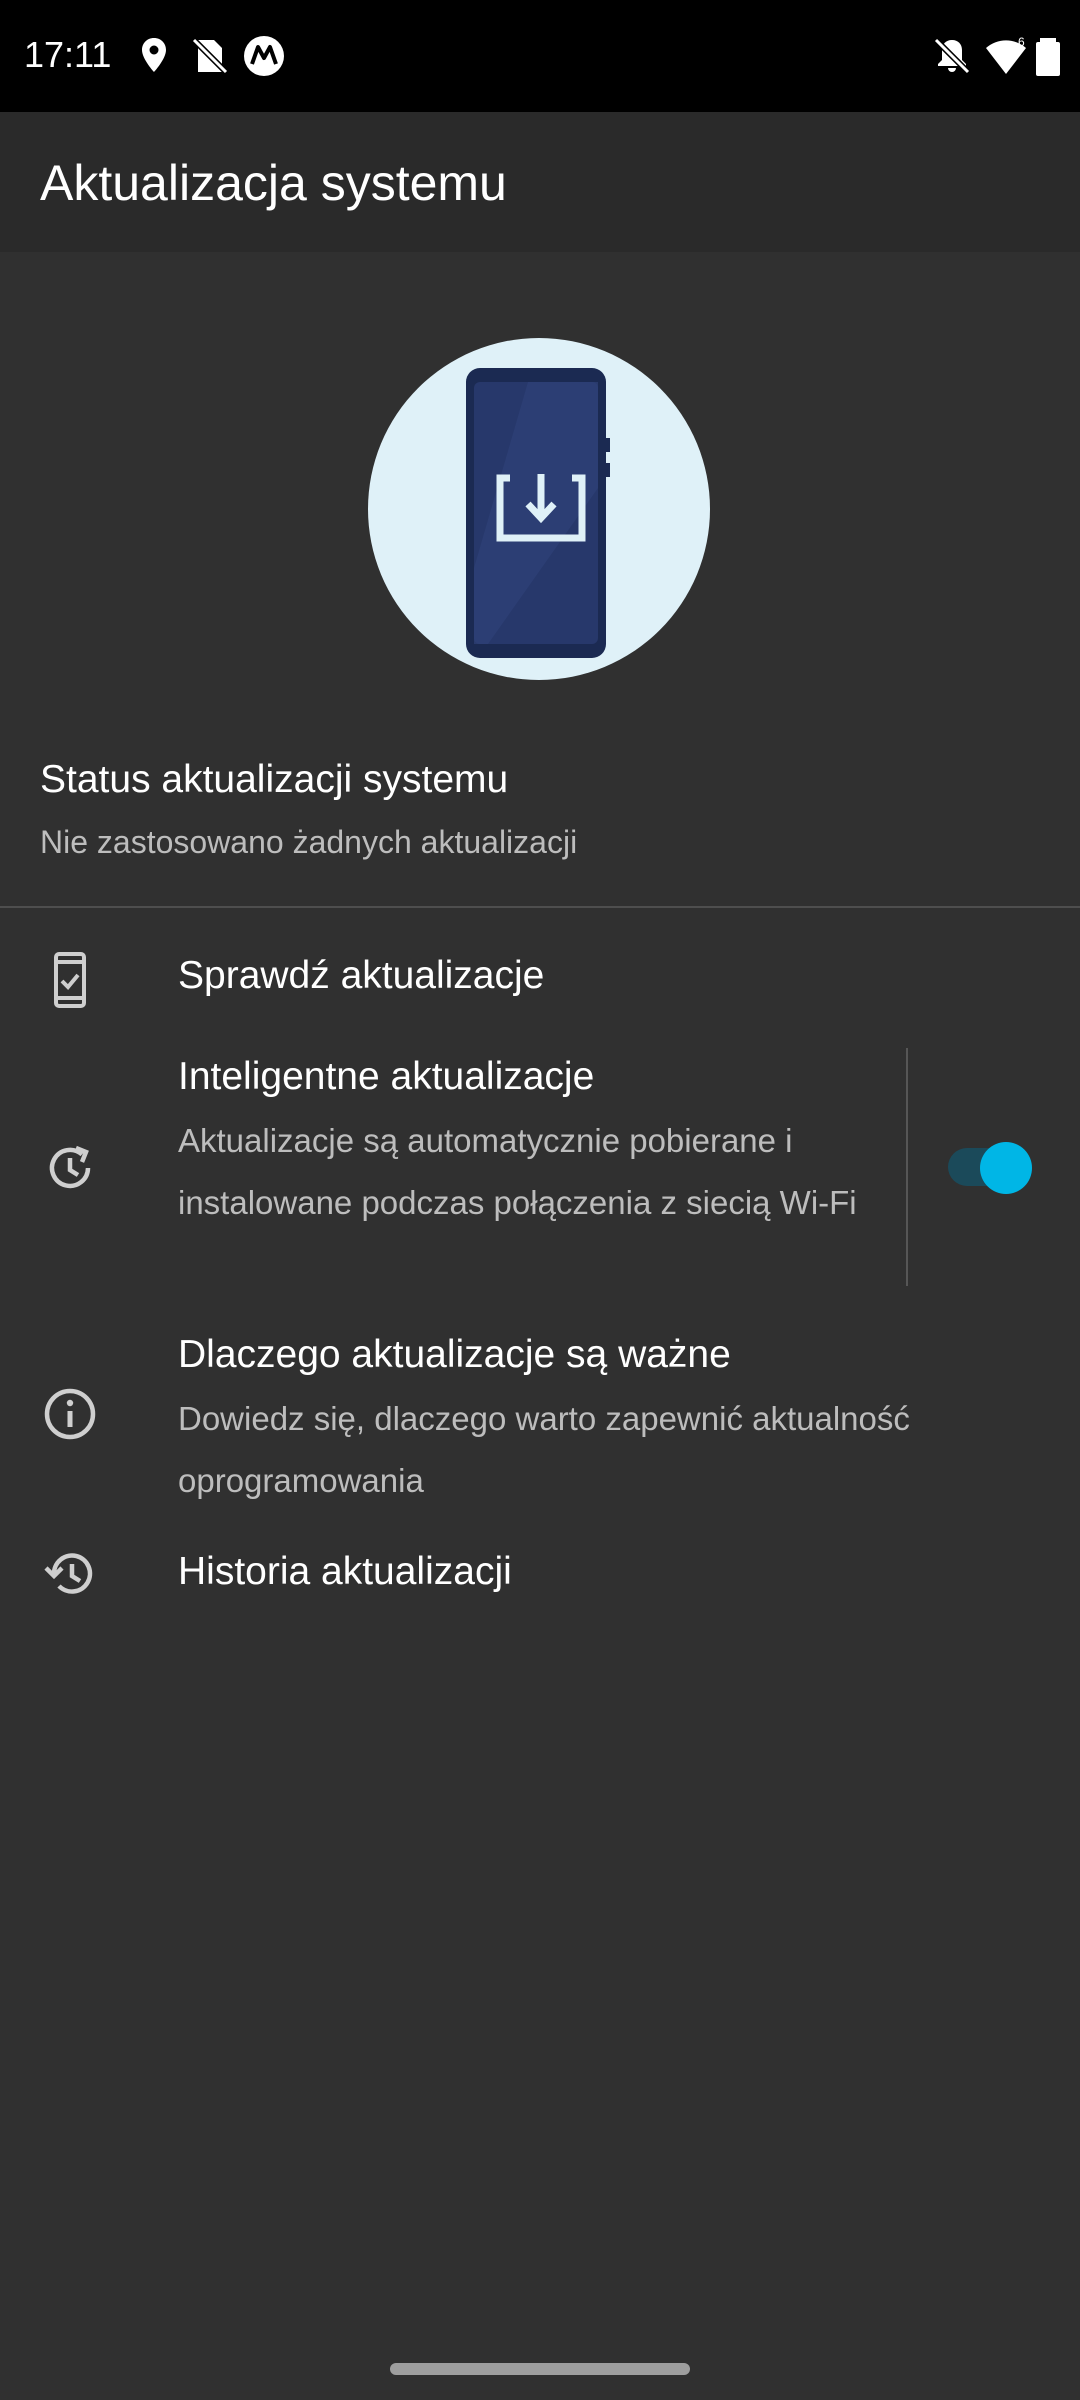  Describe the element at coordinates (273, 183) in the screenshot. I see `page-title: Aktualizacja systemu` at that location.